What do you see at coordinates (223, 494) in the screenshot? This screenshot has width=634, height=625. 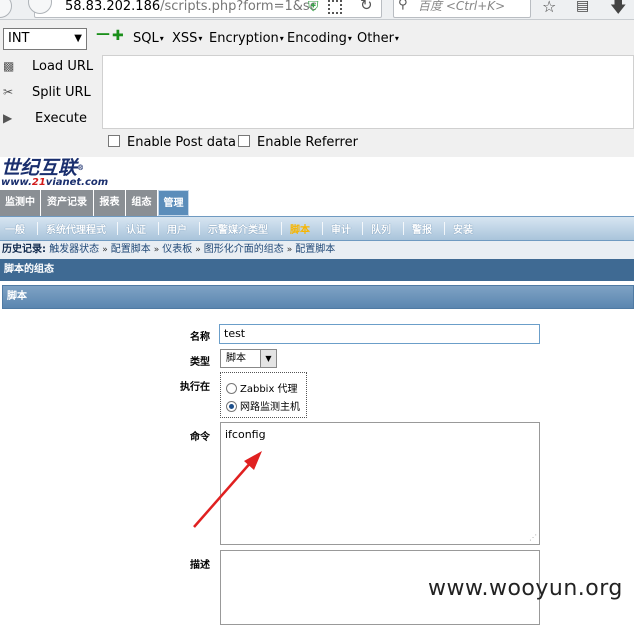 I see `arrow-line` at bounding box center [223, 494].